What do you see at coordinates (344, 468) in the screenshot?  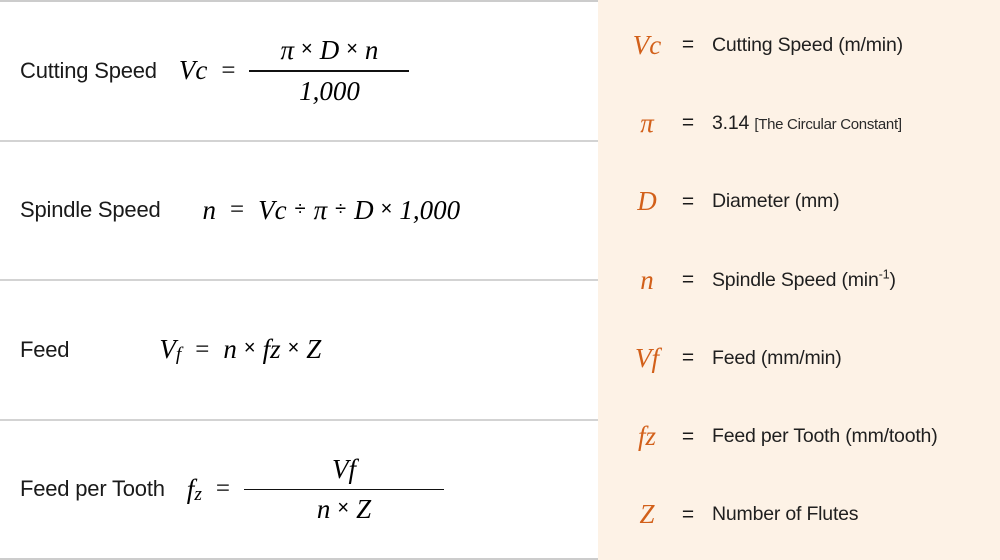 I see `token-feed: Vf` at bounding box center [344, 468].